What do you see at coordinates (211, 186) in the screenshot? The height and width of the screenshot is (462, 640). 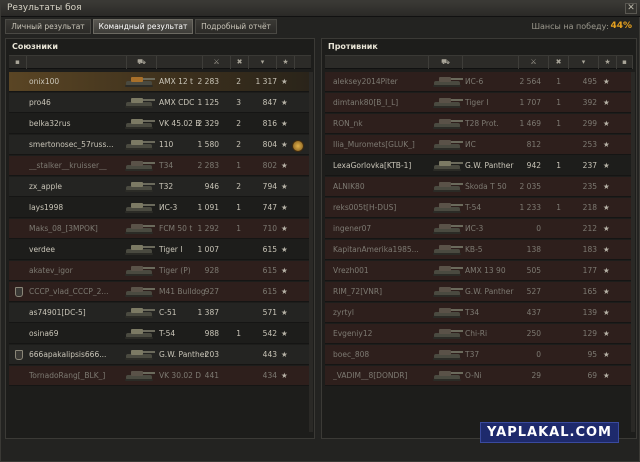 I see `ally-damage: 946` at bounding box center [211, 186].